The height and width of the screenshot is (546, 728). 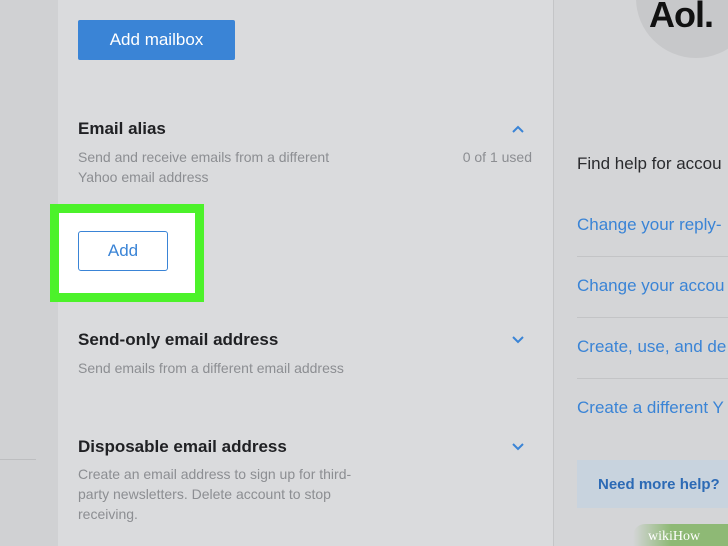 What do you see at coordinates (156, 40) in the screenshot?
I see `add-mailbox-button: Add mailbox` at bounding box center [156, 40].